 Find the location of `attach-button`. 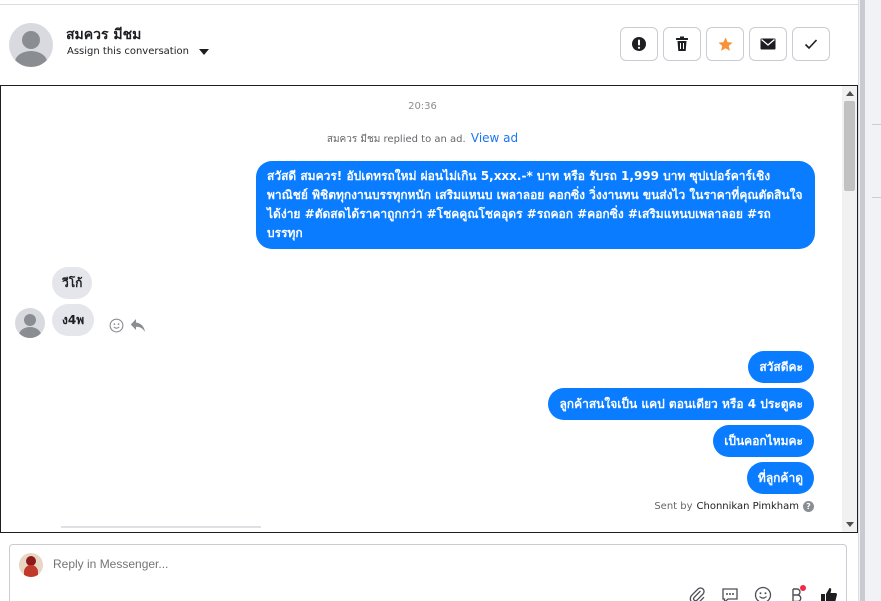

attach-button is located at coordinates (697, 593).